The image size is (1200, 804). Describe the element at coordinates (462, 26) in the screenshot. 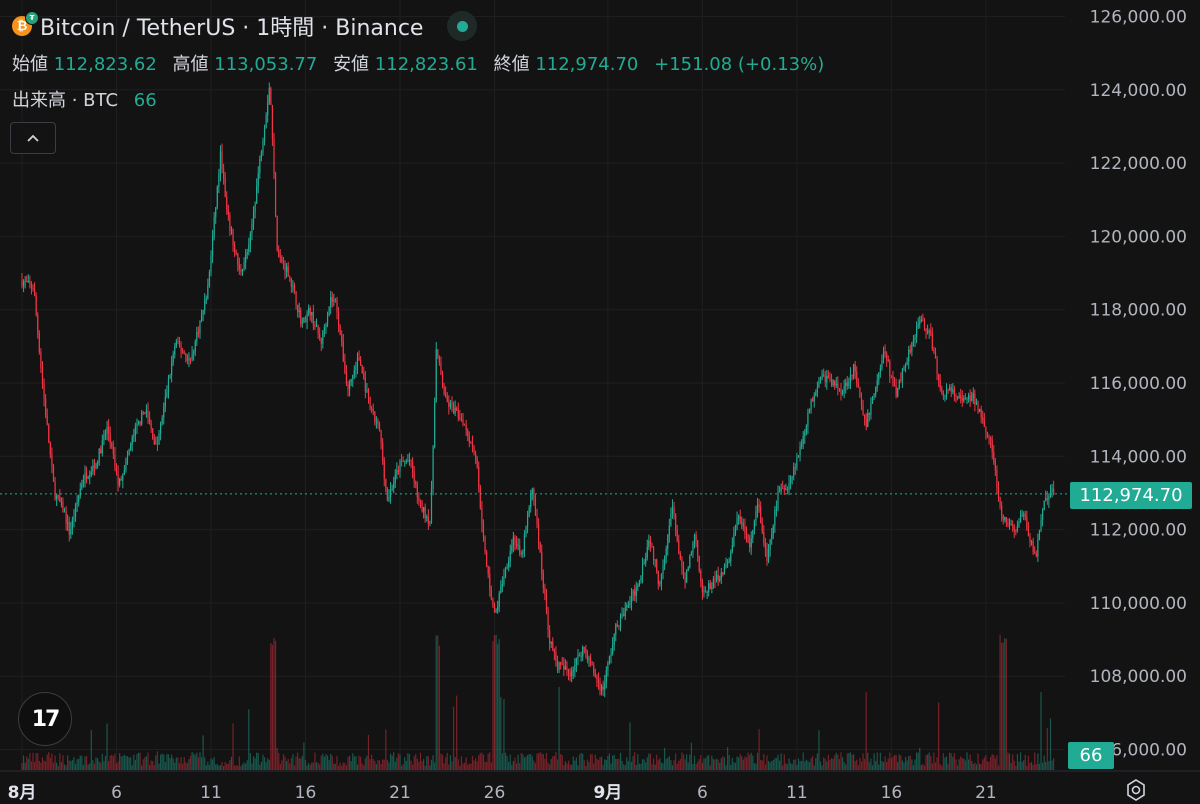

I see `market-status-icon` at that location.